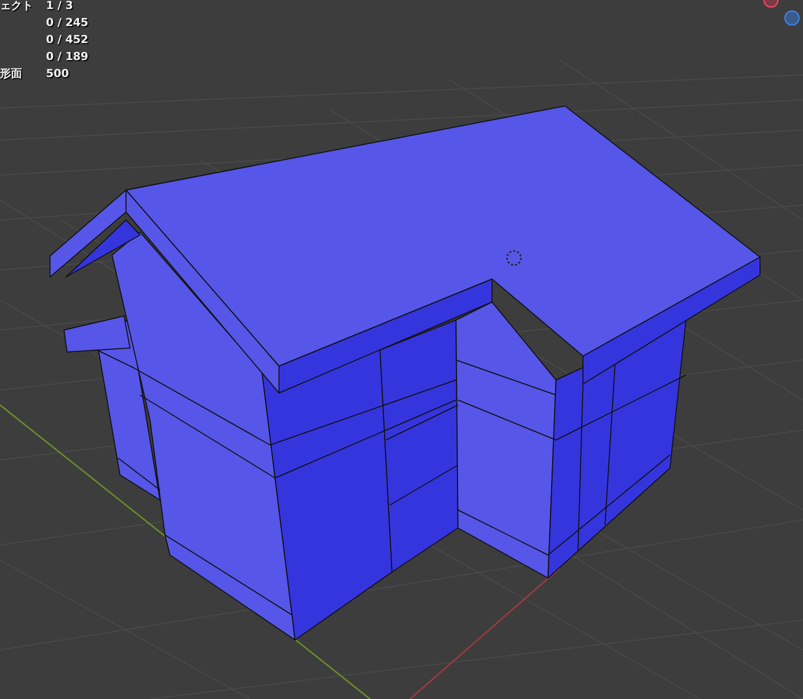  I want to click on stat-label: 形面, so click(11, 73).